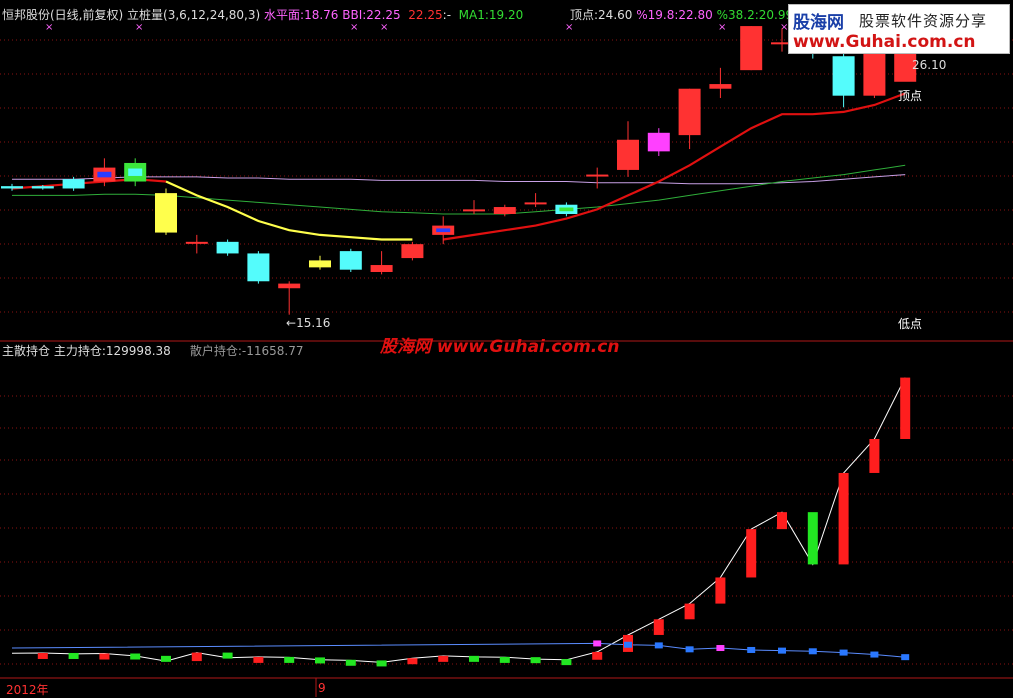 The width and height of the screenshot is (1013, 698). I want to click on fib1-label: %19.8:, so click(657, 15).